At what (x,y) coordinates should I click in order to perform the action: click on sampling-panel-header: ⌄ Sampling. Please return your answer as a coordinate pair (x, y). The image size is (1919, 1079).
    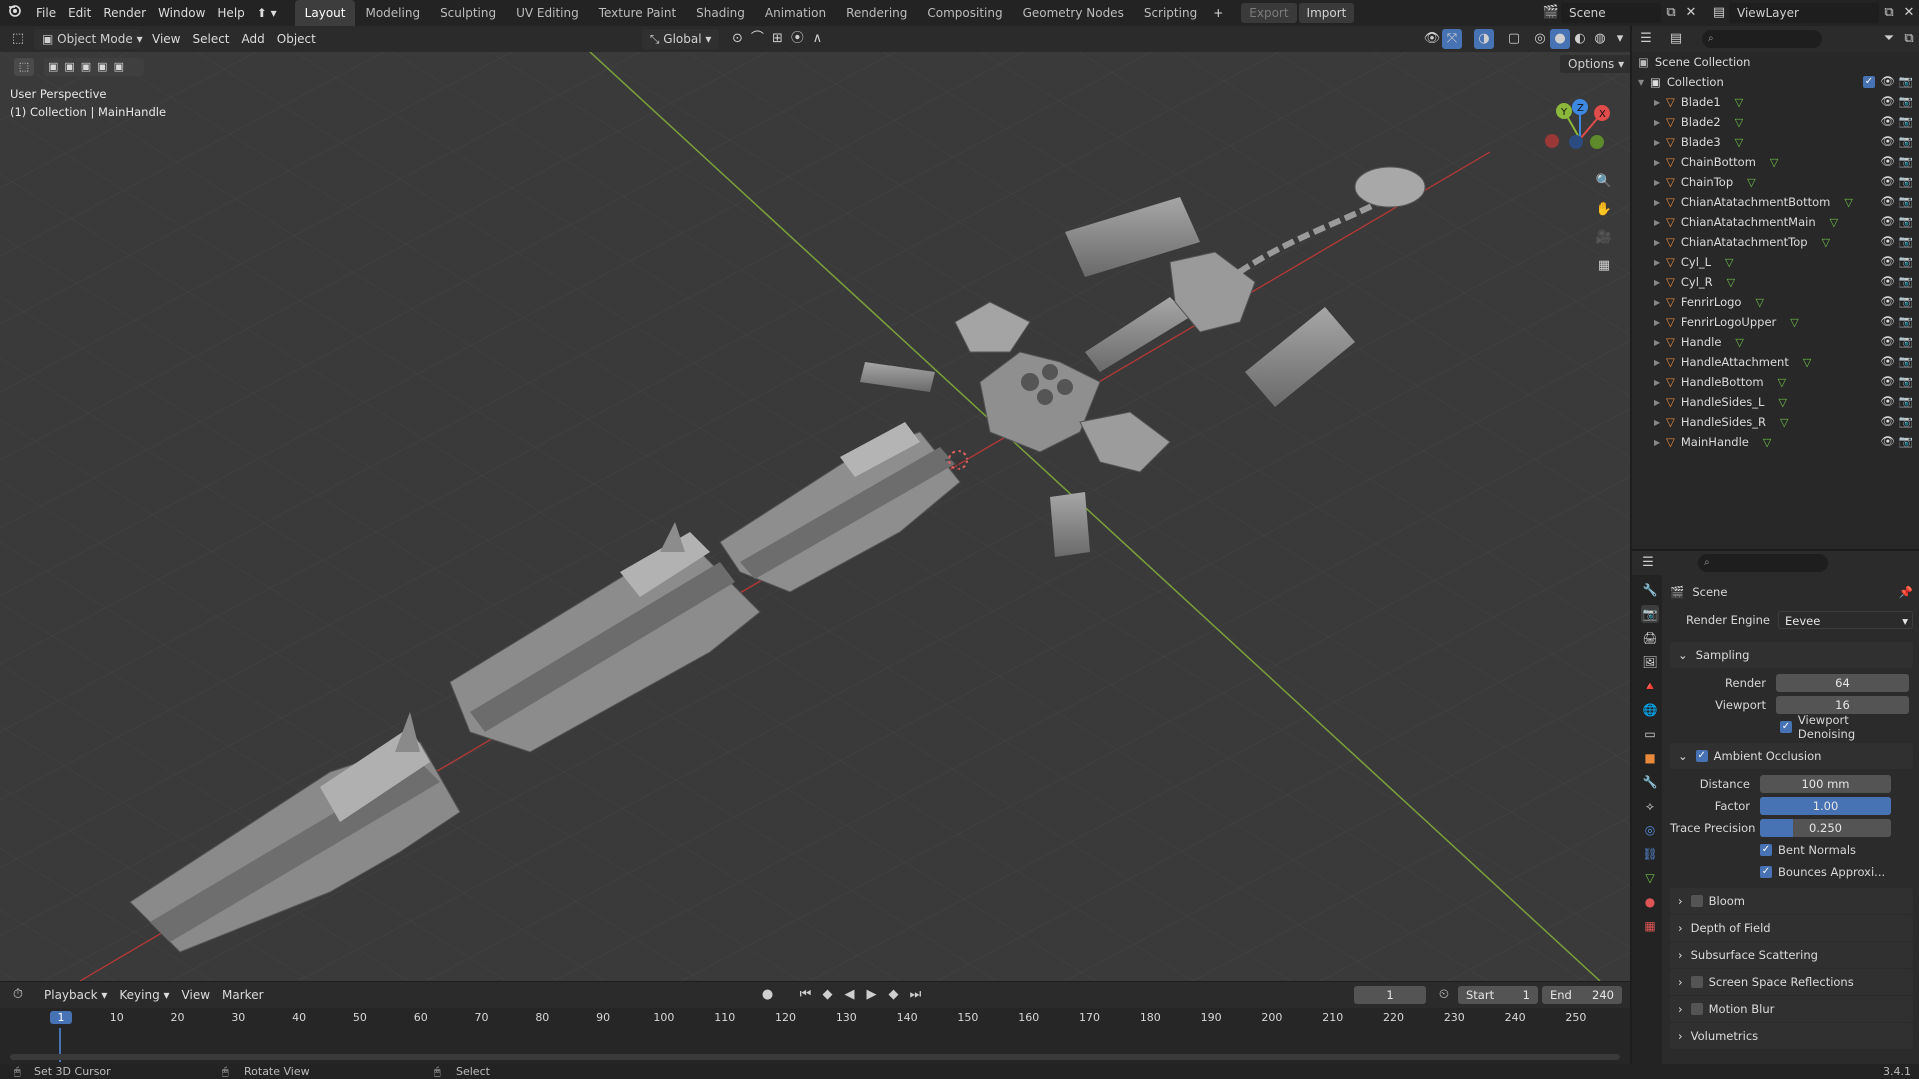
    Looking at the image, I should click on (1791, 655).